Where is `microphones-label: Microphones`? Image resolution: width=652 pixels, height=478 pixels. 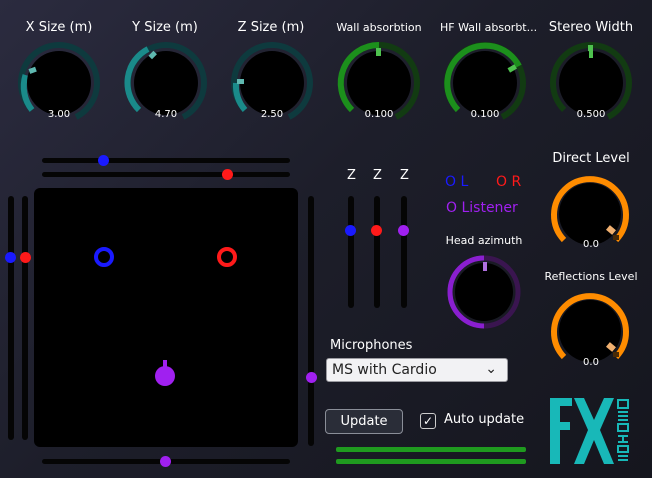 microphones-label: Microphones is located at coordinates (371, 345).